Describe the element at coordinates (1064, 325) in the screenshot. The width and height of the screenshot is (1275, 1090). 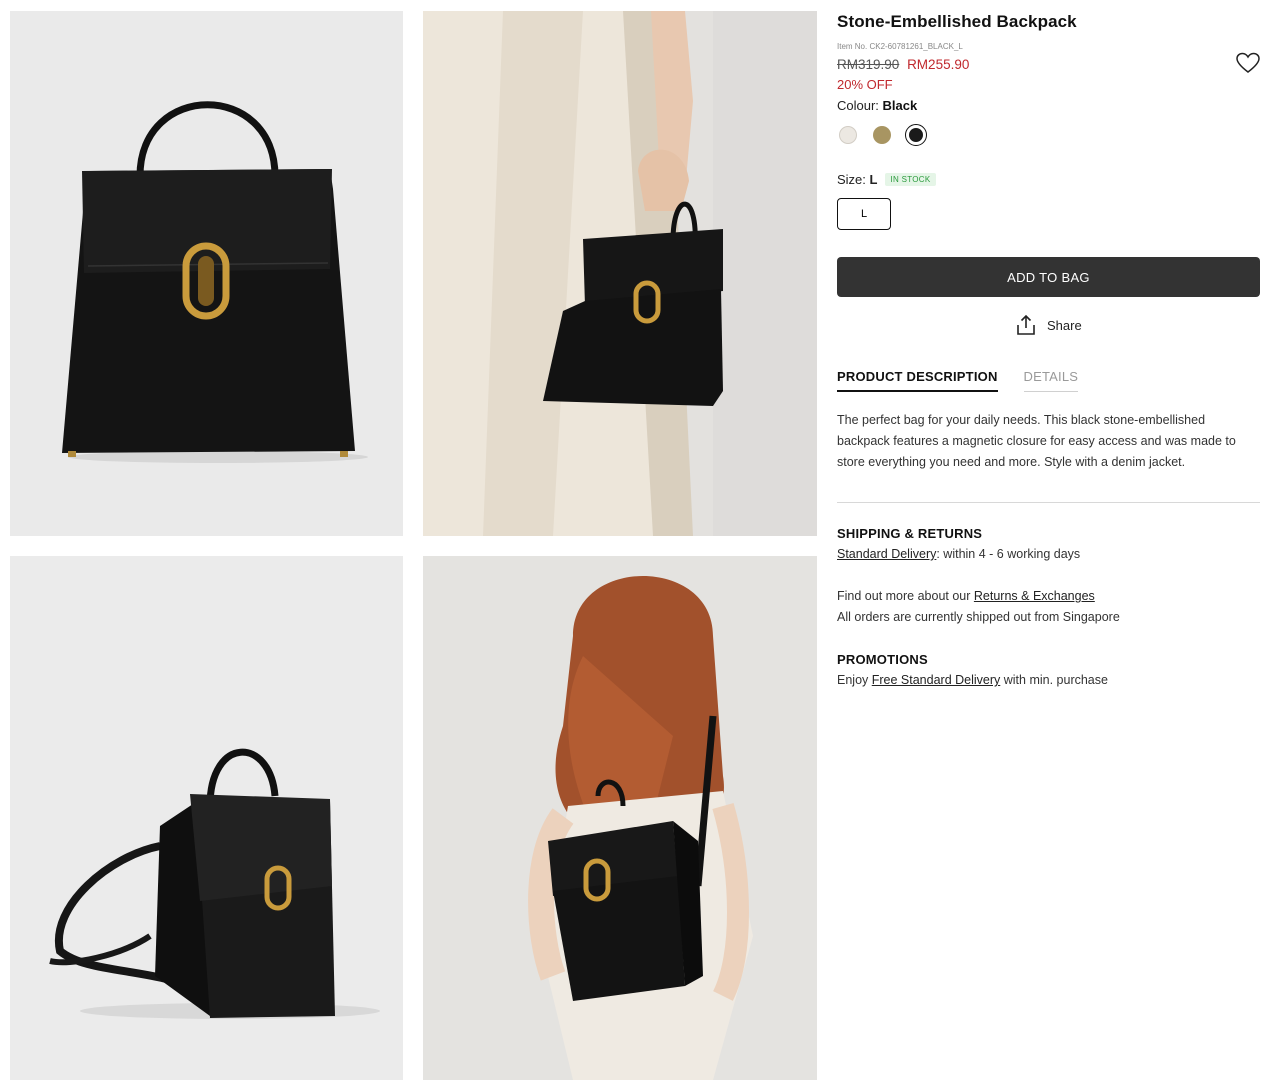
I see `share-label: Share` at that location.